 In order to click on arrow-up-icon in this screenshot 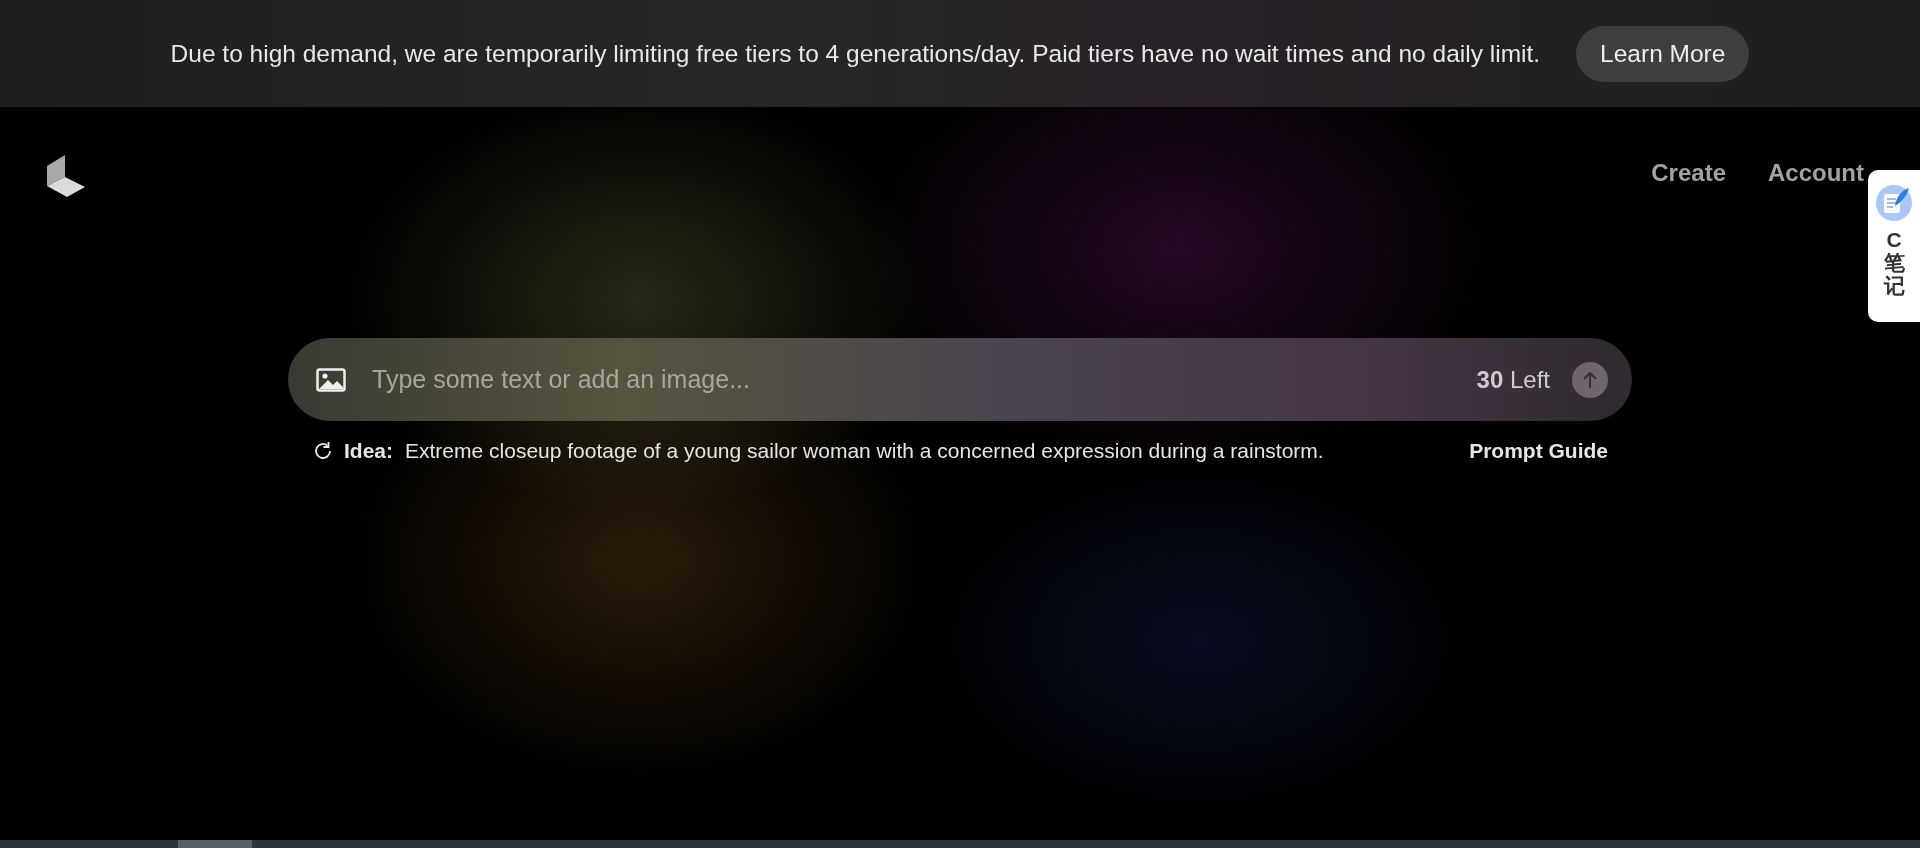, I will do `click(1590, 379)`.